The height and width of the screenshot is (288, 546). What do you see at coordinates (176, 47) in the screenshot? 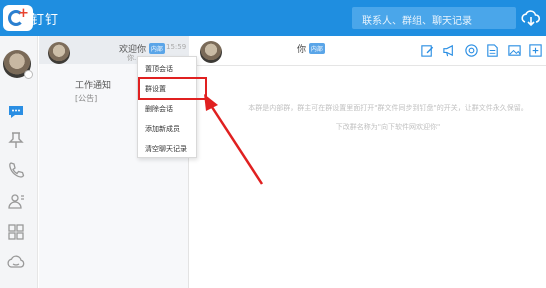
I see `conversation-time: 15:59` at bounding box center [176, 47].